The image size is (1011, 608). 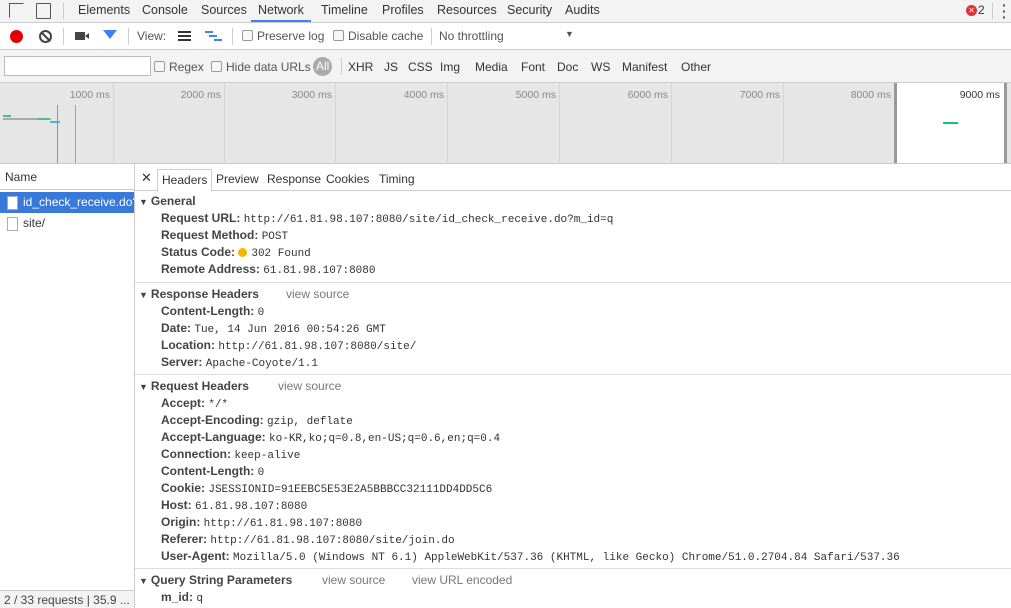 I want to click on ruler-label: 8000 ms, so click(x=870, y=95).